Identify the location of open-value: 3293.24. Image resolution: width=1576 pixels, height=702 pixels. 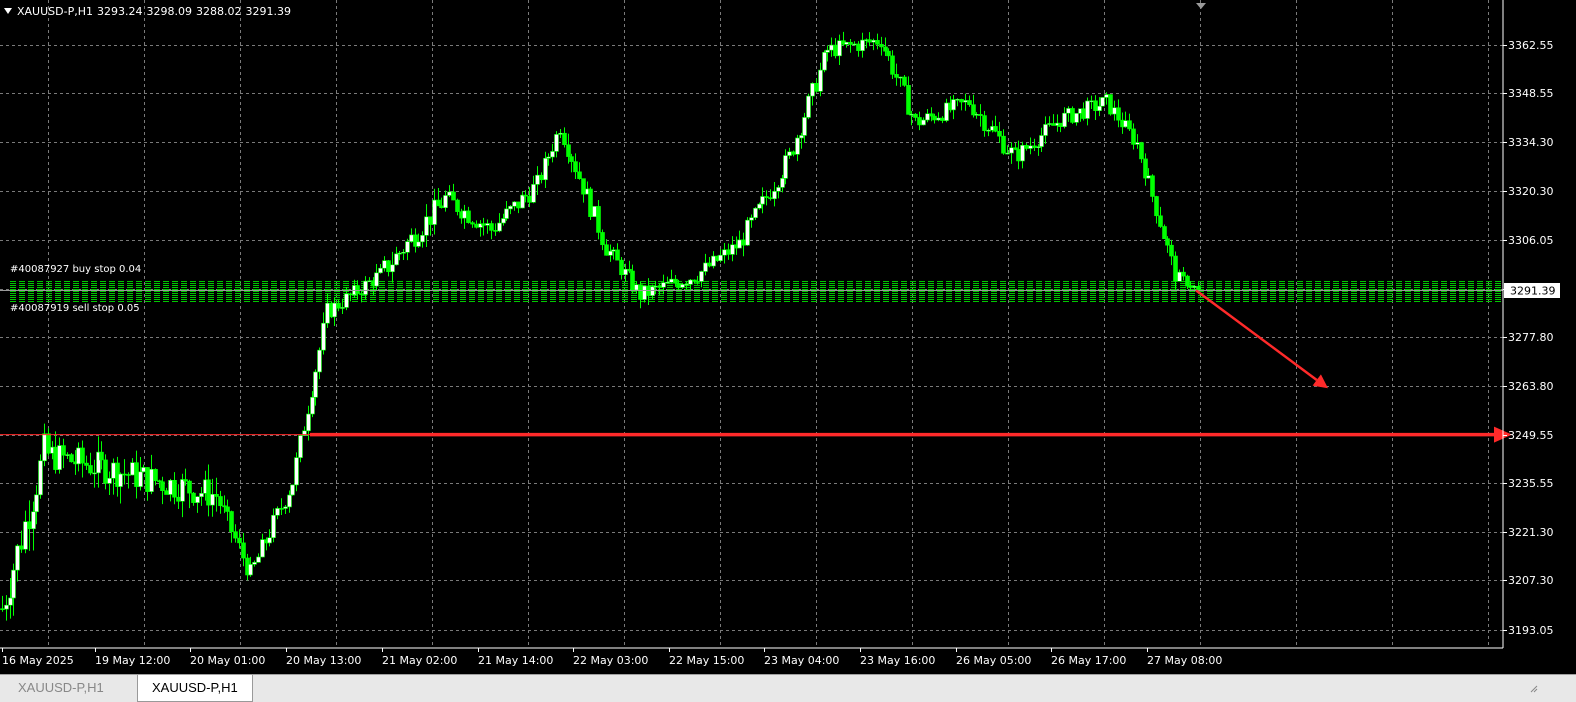
(120, 11).